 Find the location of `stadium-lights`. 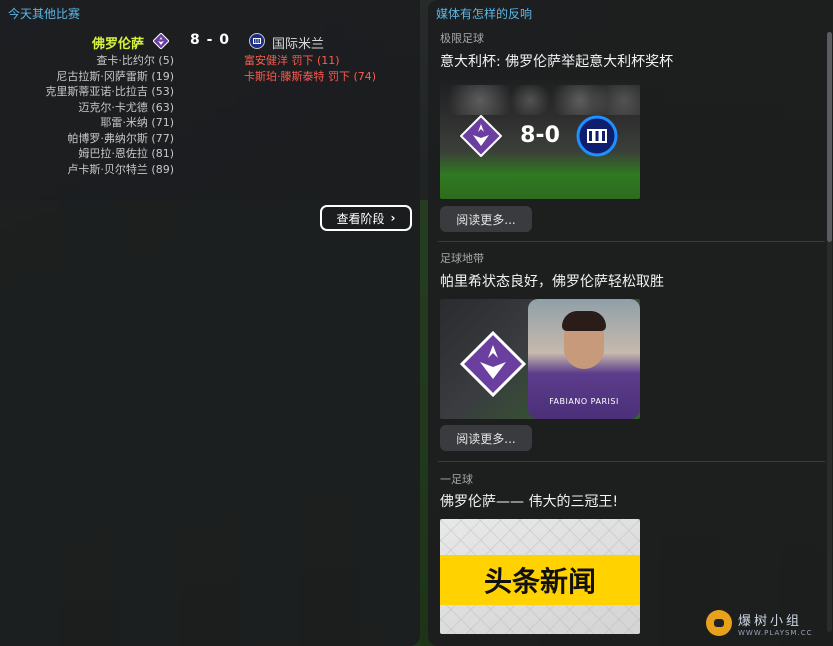

stadium-lights is located at coordinates (540, 100).